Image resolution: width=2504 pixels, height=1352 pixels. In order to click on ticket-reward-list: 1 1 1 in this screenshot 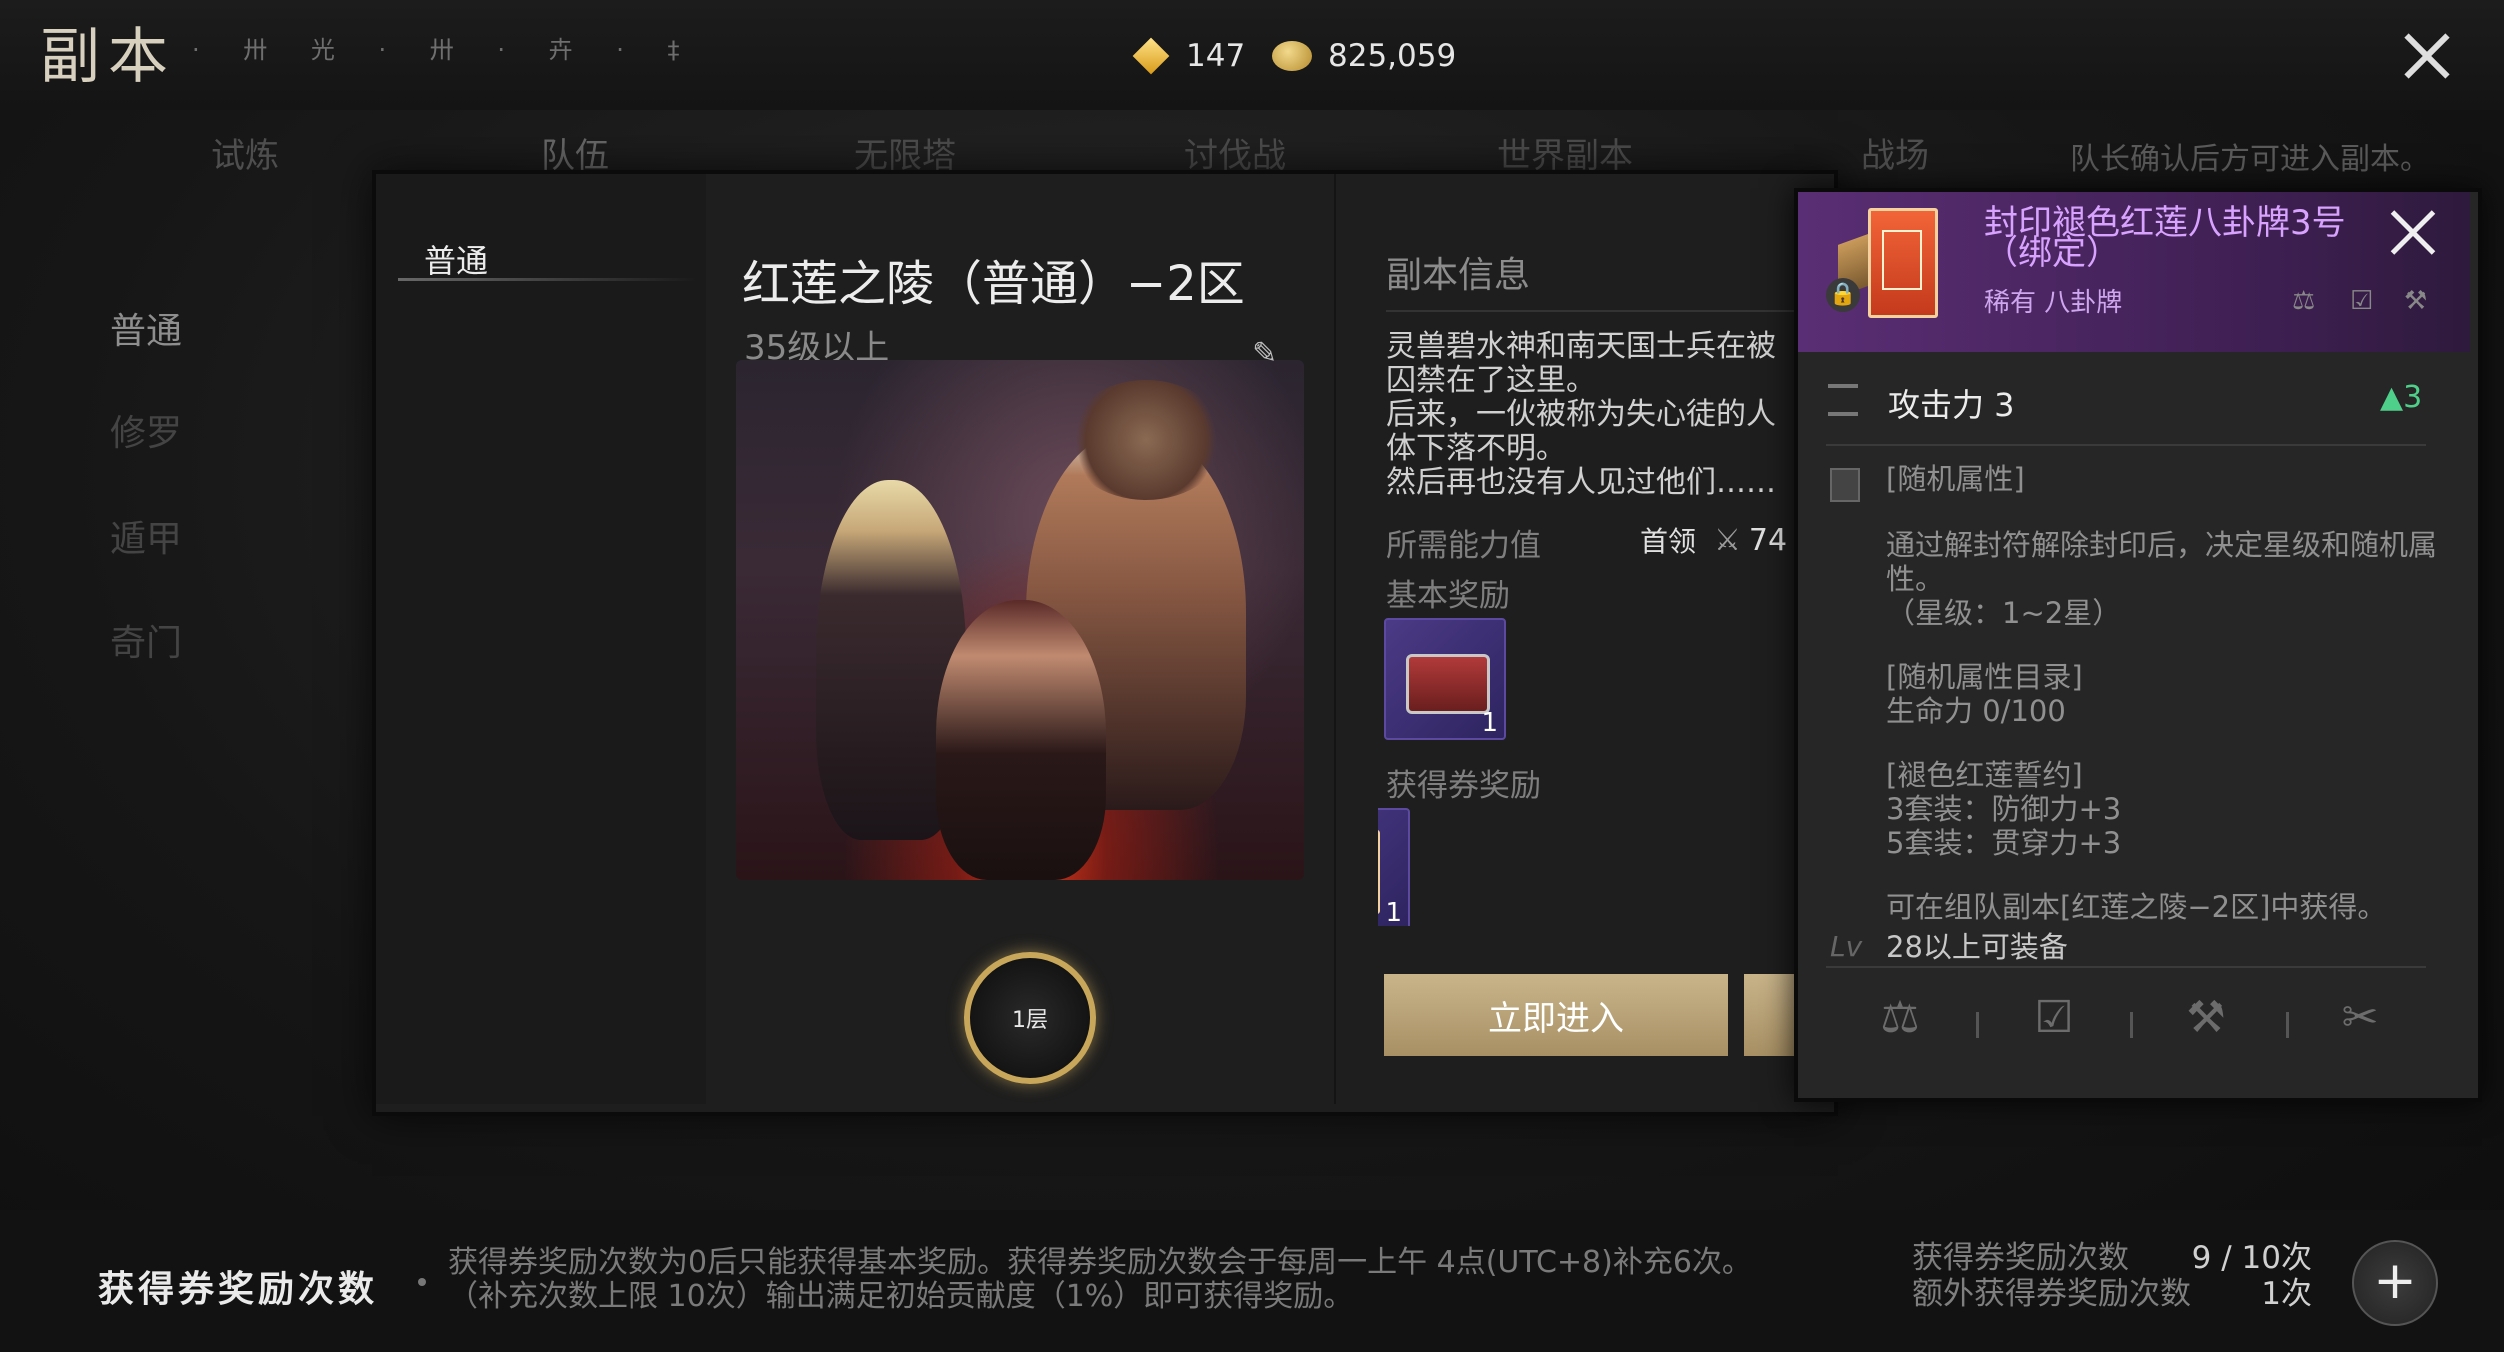, I will do `click(1603, 867)`.